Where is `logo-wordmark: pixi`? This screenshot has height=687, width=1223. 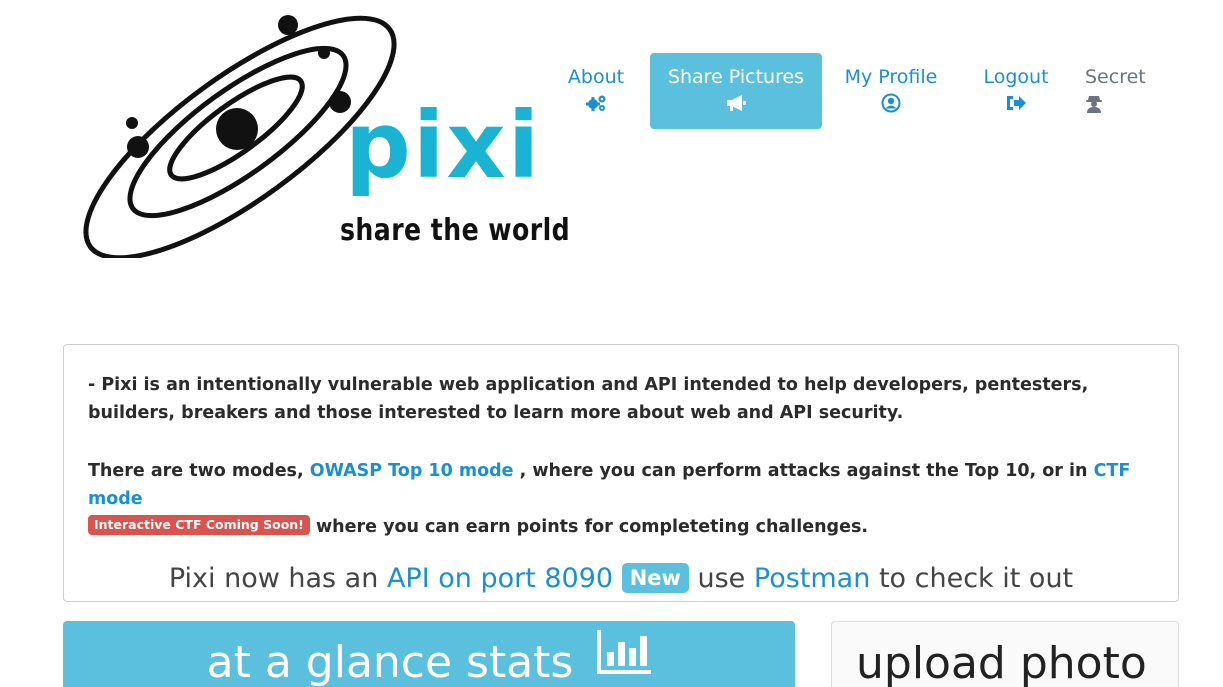 logo-wordmark: pixi is located at coordinates (443, 145).